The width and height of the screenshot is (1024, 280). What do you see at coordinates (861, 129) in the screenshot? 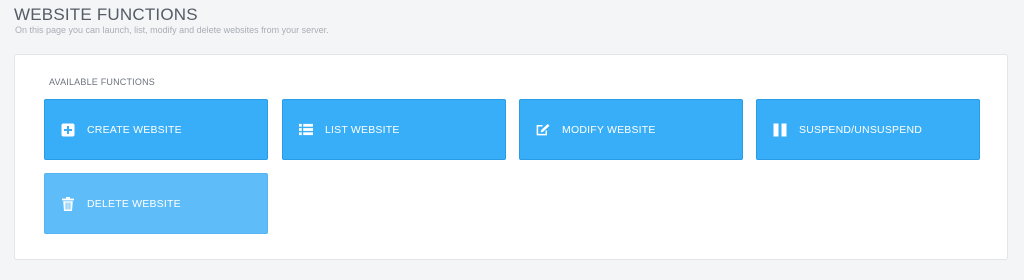
I see `suspend-unsuspend-label: SUSPEND/UNSUSPEND` at bounding box center [861, 129].